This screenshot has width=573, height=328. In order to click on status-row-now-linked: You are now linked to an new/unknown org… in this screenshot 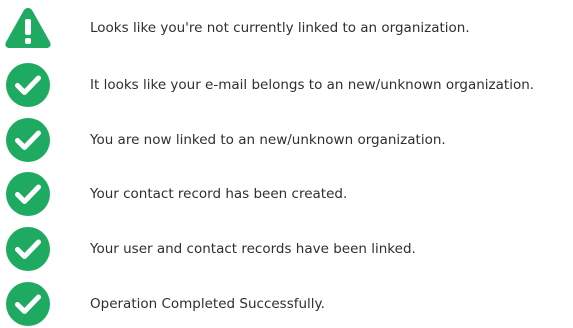, I will do `click(286, 140)`.